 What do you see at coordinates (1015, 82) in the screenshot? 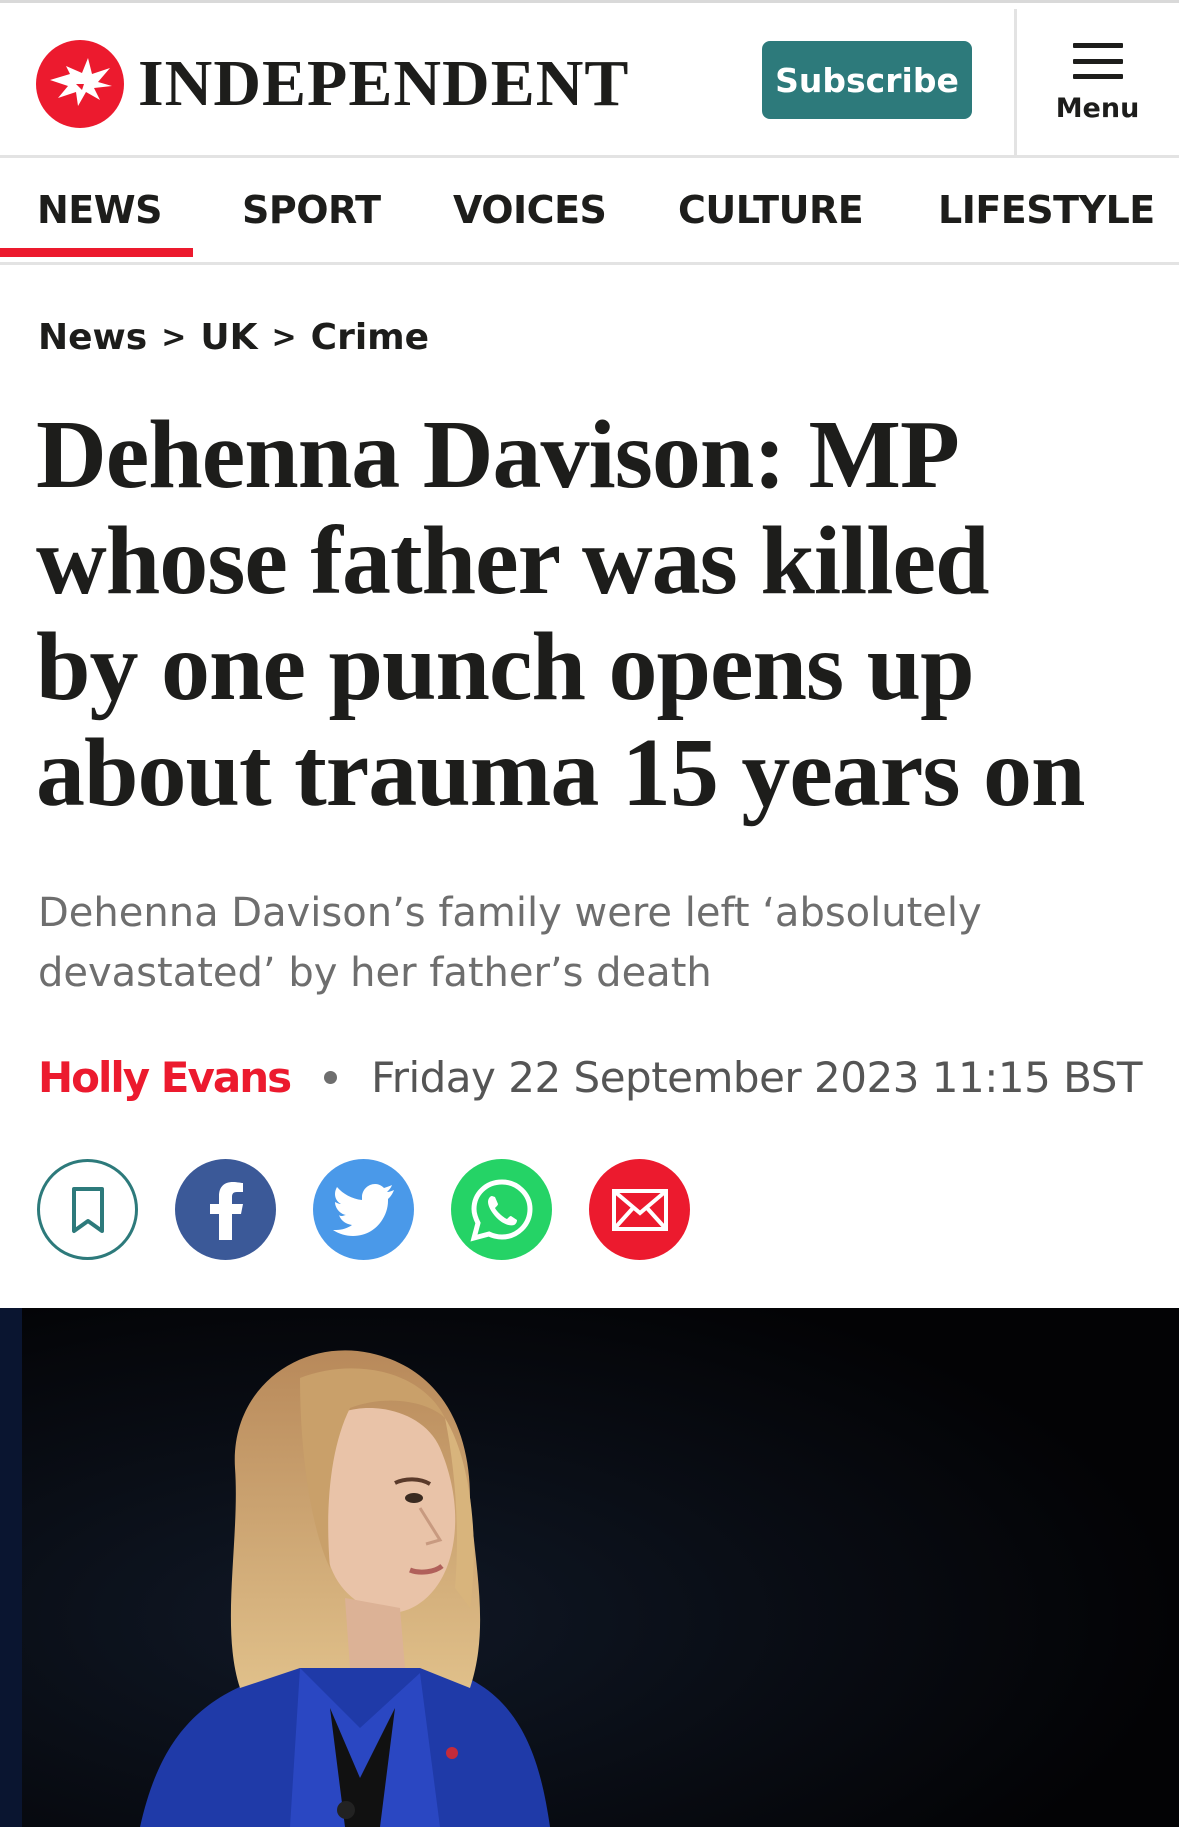
I see `header-divider` at bounding box center [1015, 82].